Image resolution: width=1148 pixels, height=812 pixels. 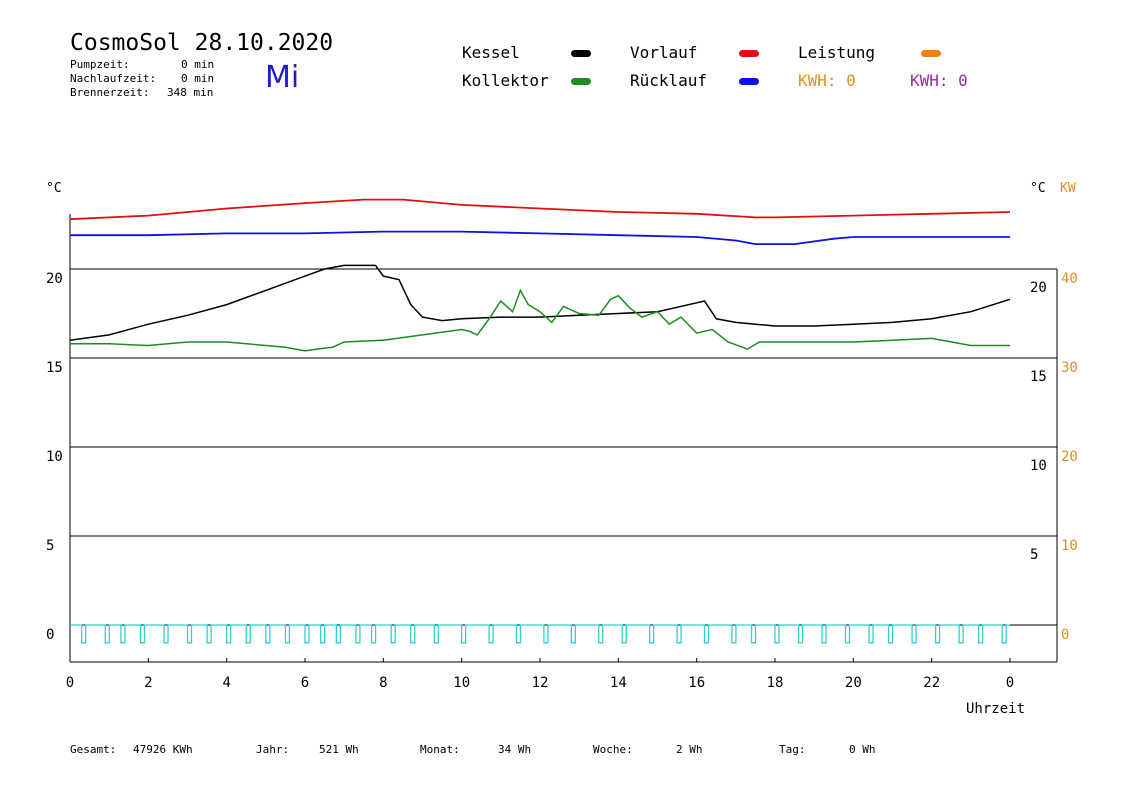 What do you see at coordinates (931, 683) in the screenshot?
I see `x-tick-label: 22` at bounding box center [931, 683].